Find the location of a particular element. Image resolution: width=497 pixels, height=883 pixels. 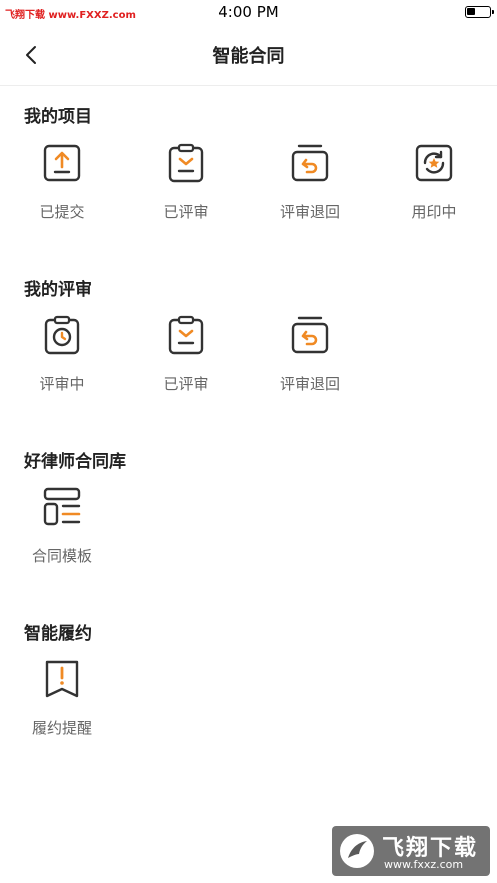

item-label: 已提交 is located at coordinates (62, 212).